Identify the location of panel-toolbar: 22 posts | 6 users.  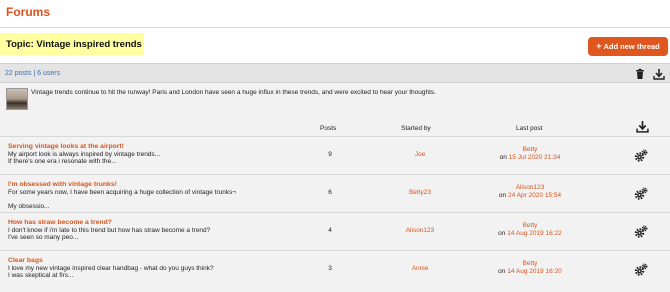
(335, 73).